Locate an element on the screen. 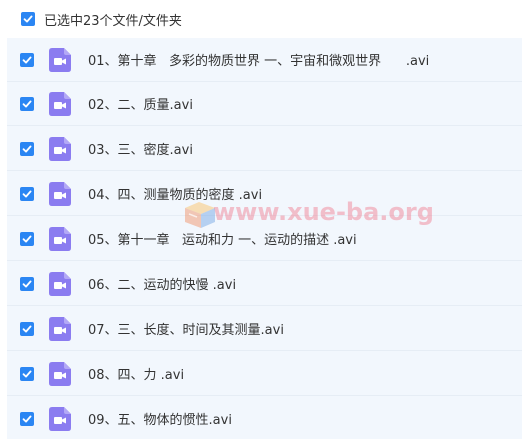 The image size is (522, 439). file-name: 07、三、长度、时间及其测量.avi is located at coordinates (186, 328).